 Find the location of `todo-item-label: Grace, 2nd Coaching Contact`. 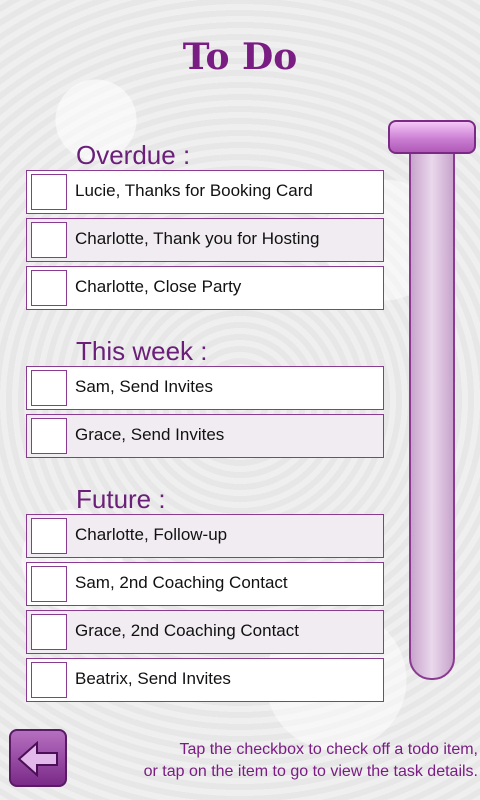

todo-item-label: Grace, 2nd Coaching Contact is located at coordinates (187, 630).